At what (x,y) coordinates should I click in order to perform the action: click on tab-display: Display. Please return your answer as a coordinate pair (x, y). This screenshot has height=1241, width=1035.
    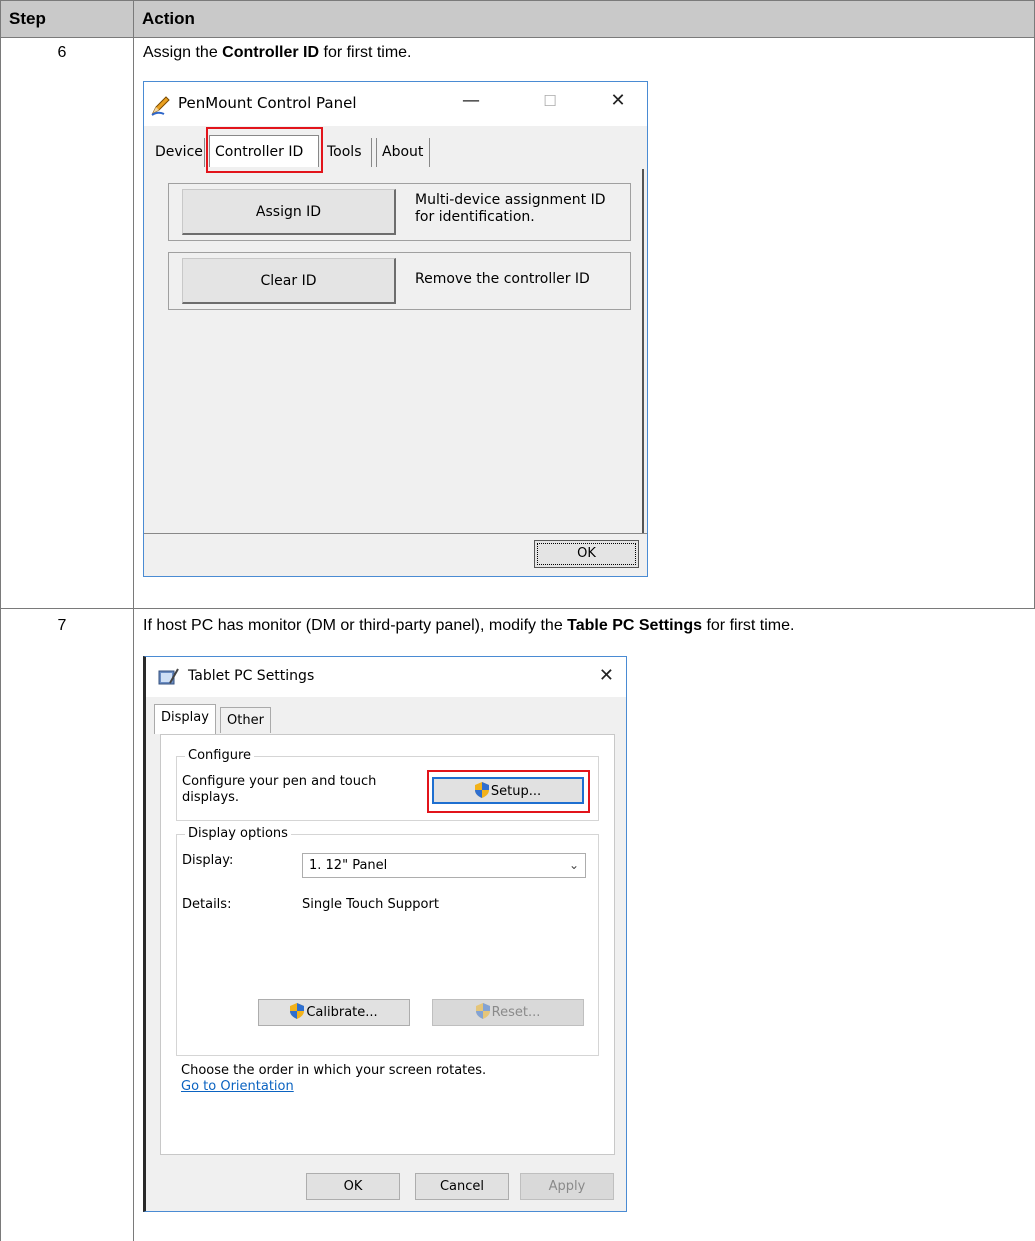
    Looking at the image, I should click on (185, 719).